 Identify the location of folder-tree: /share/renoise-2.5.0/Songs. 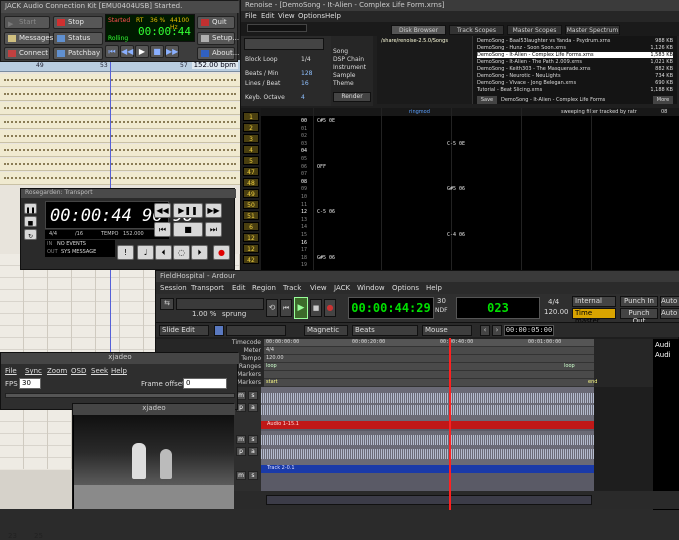
(425, 70).